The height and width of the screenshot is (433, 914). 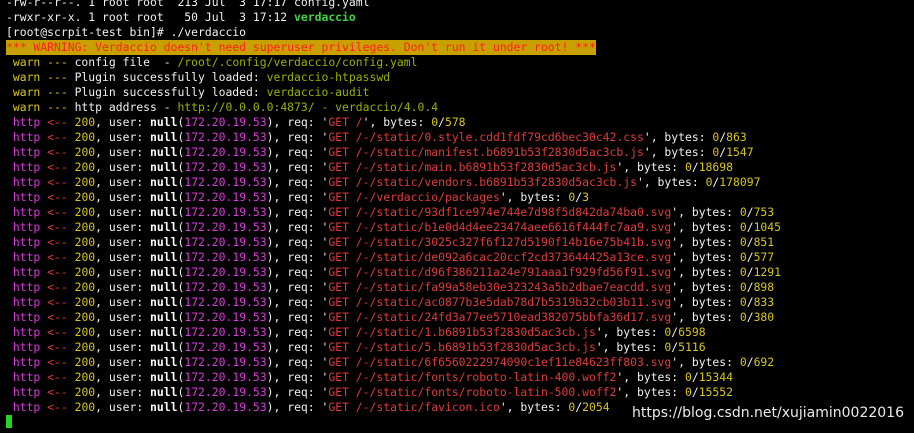 What do you see at coordinates (736, 137) in the screenshot?
I see `bytes-total: 863` at bounding box center [736, 137].